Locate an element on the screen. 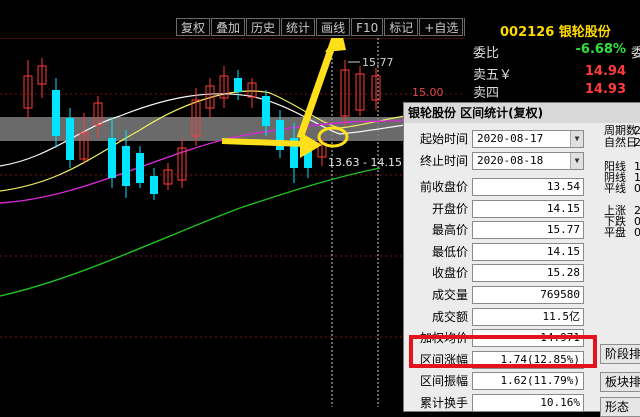 This screenshot has height=417, width=640. end-time-label: 终止时间 is located at coordinates (443, 161).